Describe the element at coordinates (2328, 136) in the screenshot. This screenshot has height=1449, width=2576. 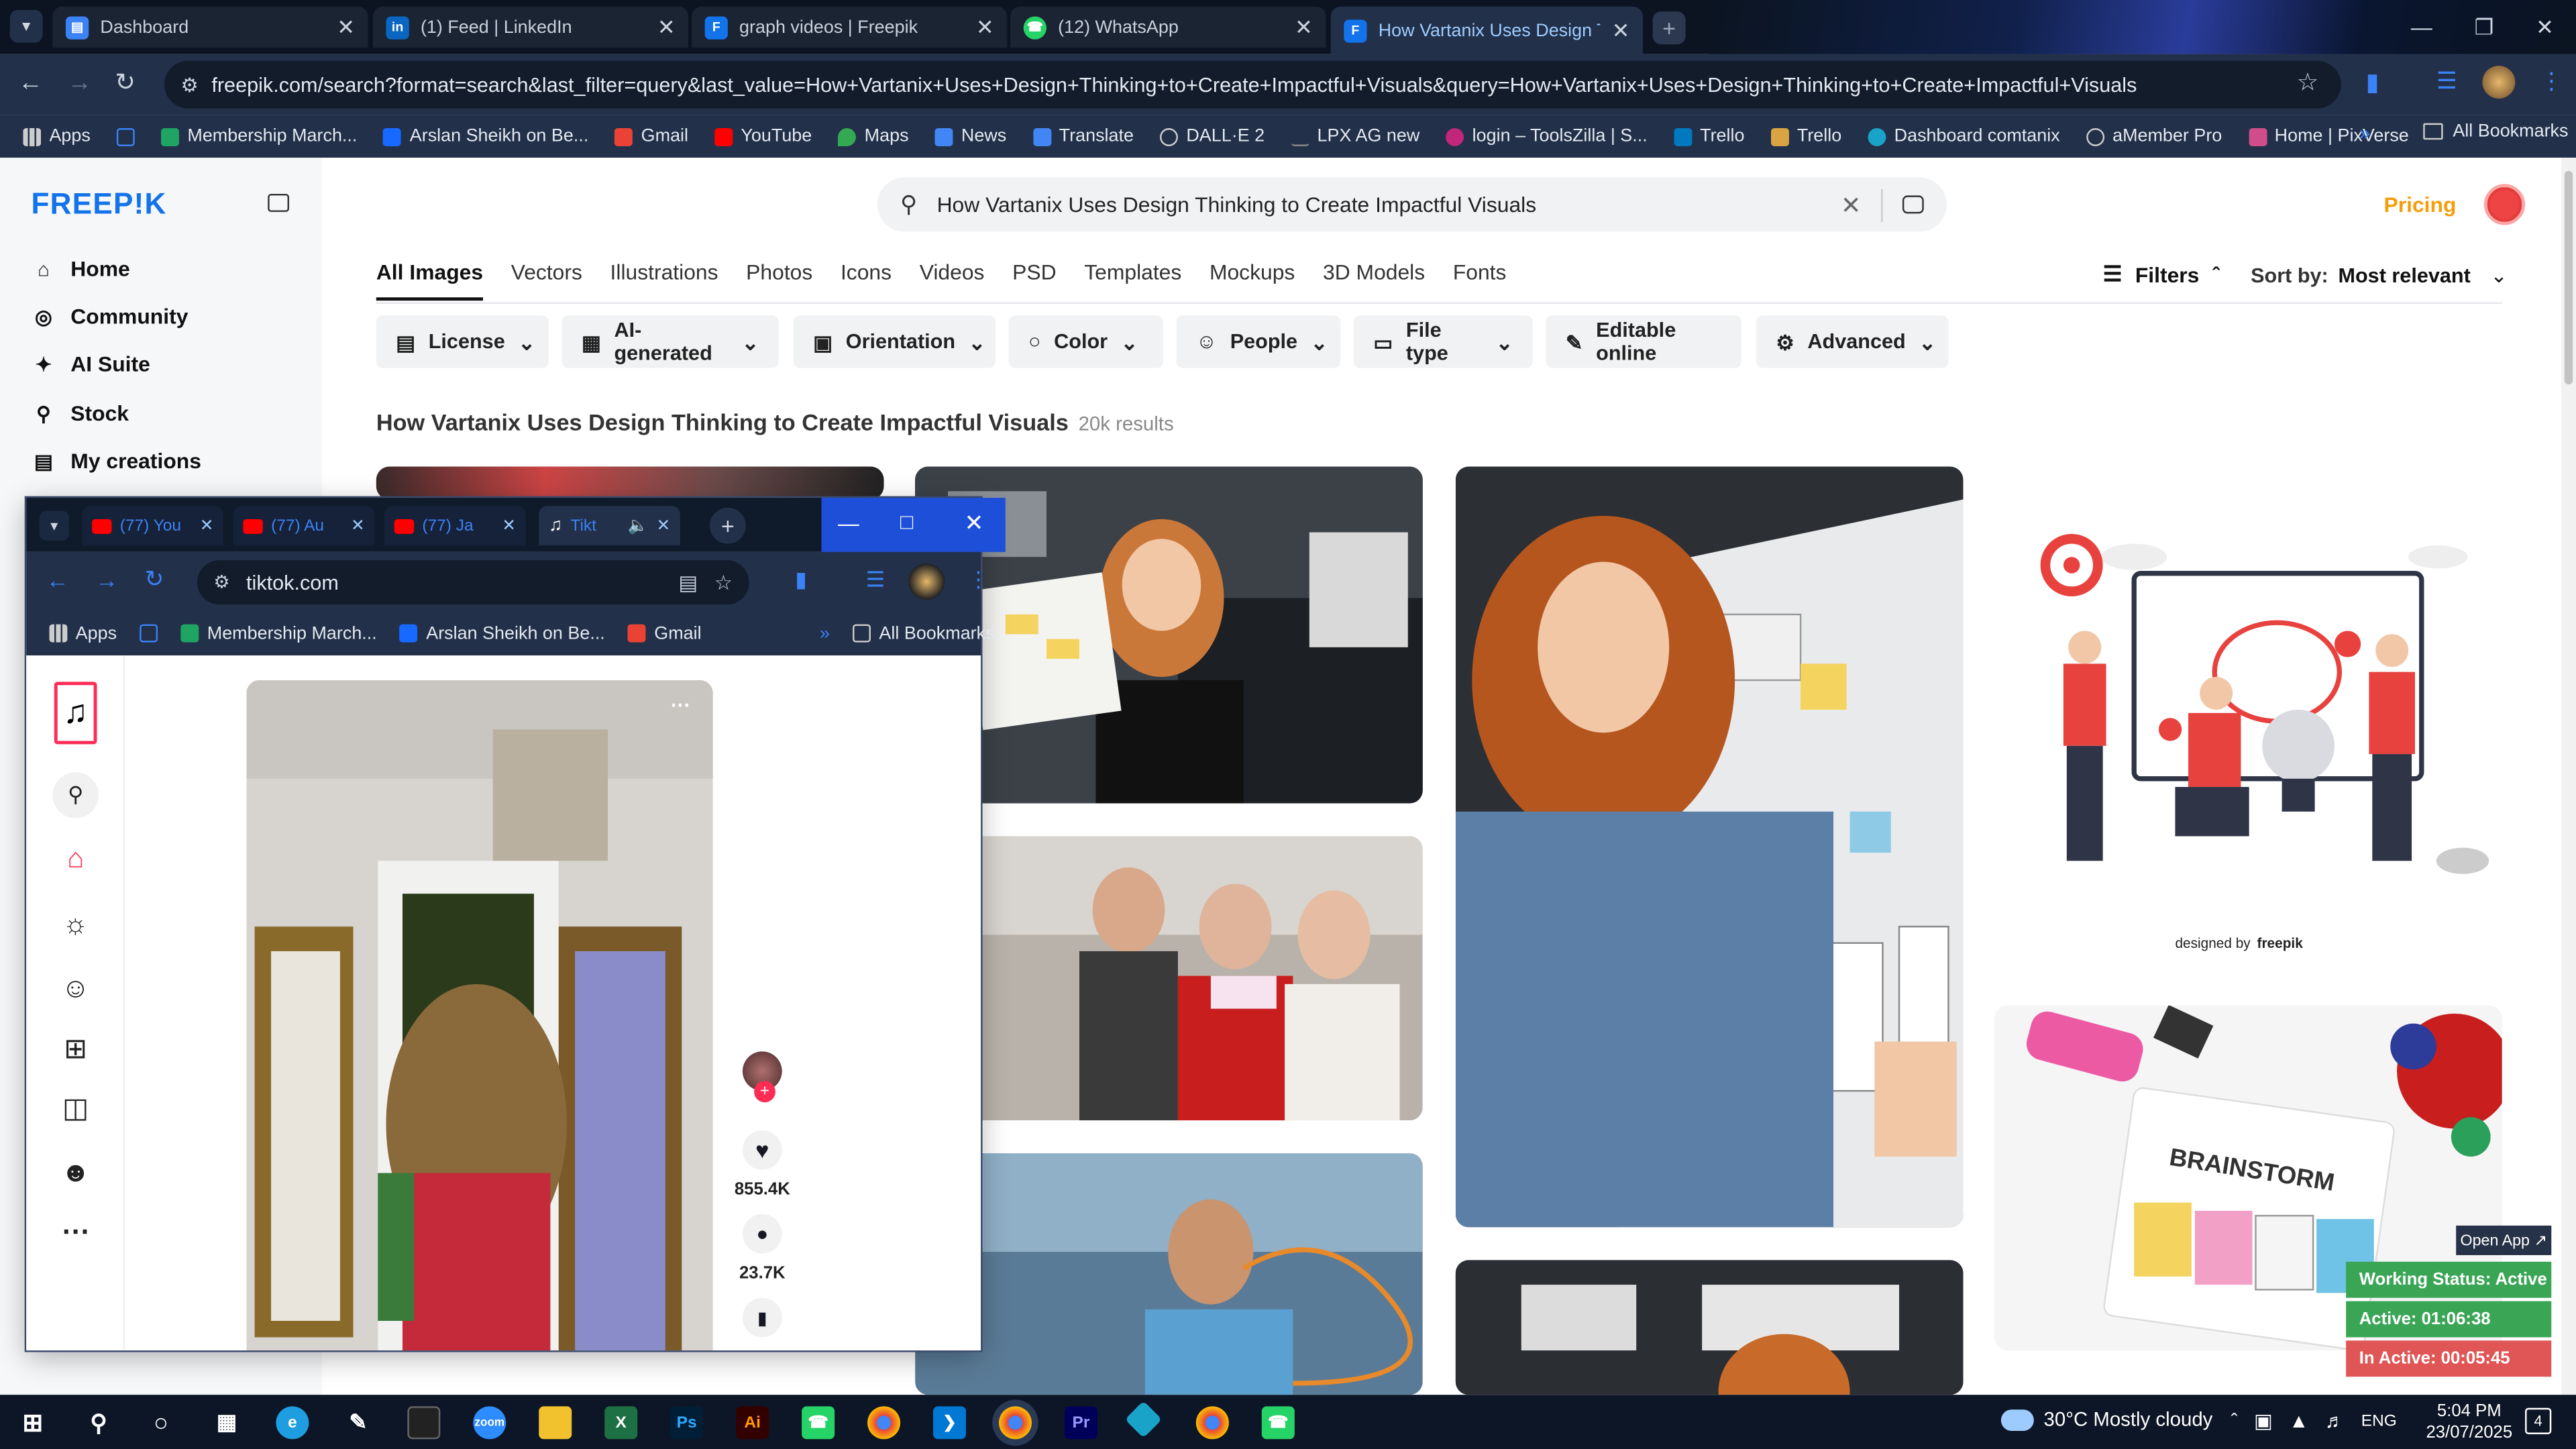
I see `bookmark-pixverse: Home | PixVerse` at that location.